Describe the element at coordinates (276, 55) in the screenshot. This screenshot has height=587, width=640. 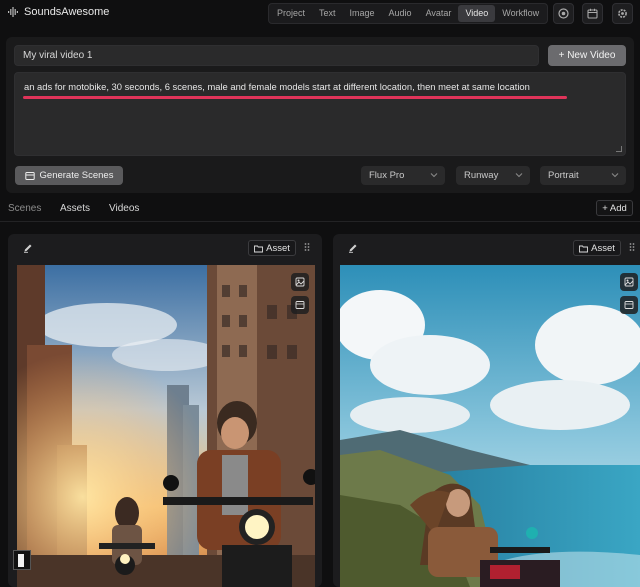
I see `video-title-input` at that location.